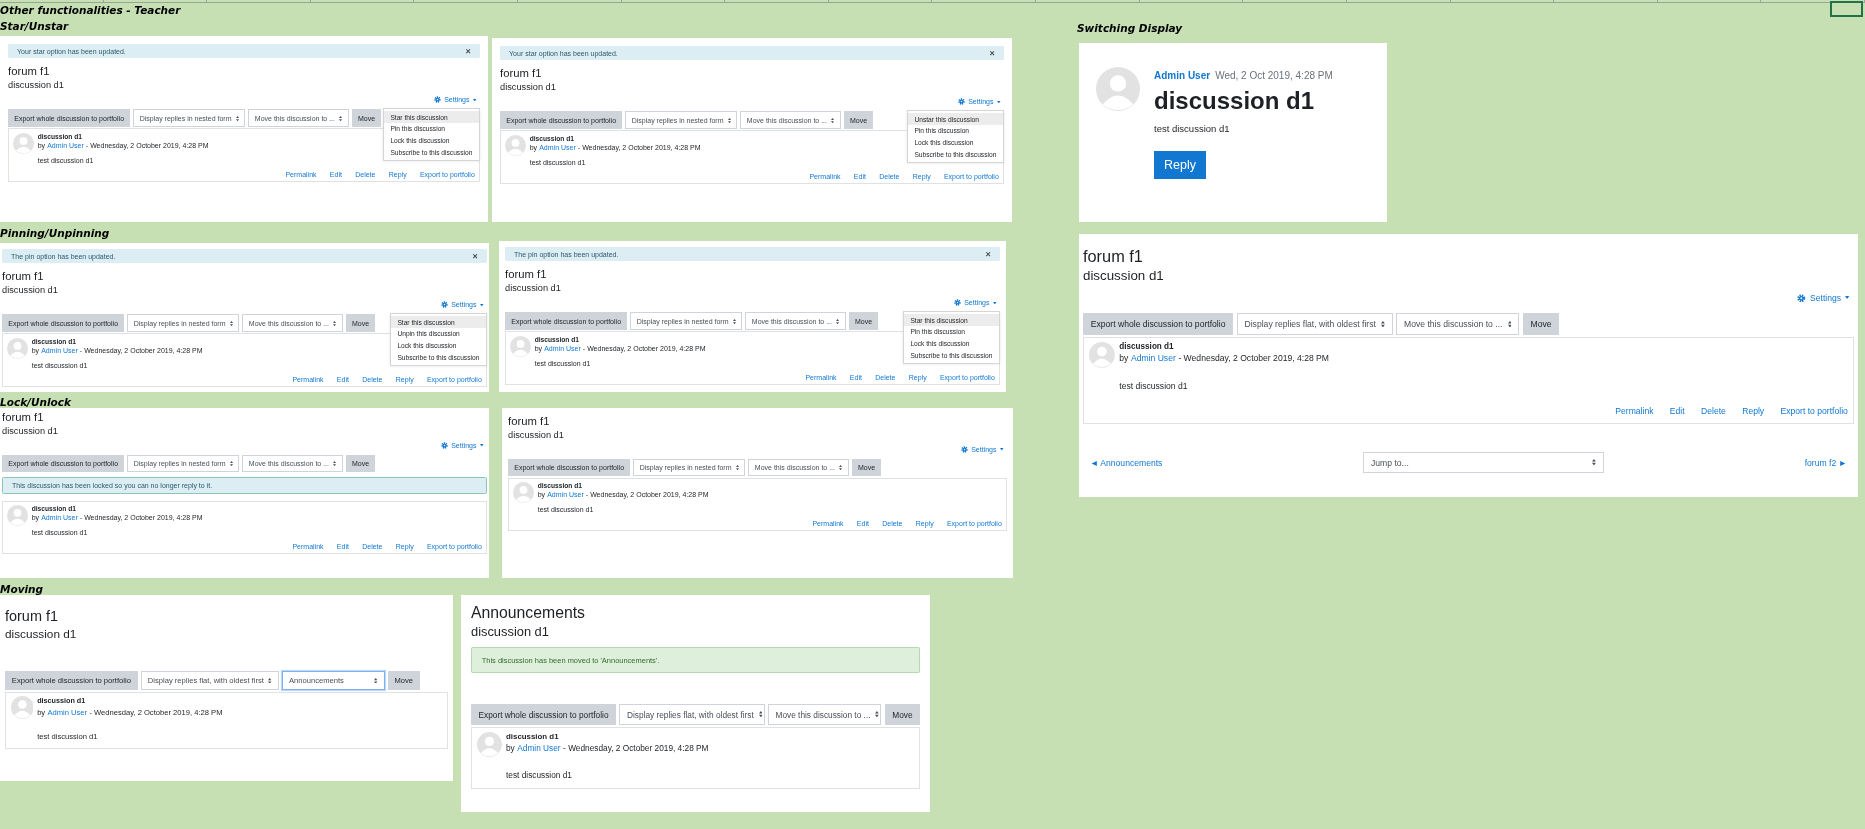 The width and height of the screenshot is (1865, 829). Describe the element at coordinates (1826, 462) in the screenshot. I see `next-forum-link: forum f2 ►` at that location.